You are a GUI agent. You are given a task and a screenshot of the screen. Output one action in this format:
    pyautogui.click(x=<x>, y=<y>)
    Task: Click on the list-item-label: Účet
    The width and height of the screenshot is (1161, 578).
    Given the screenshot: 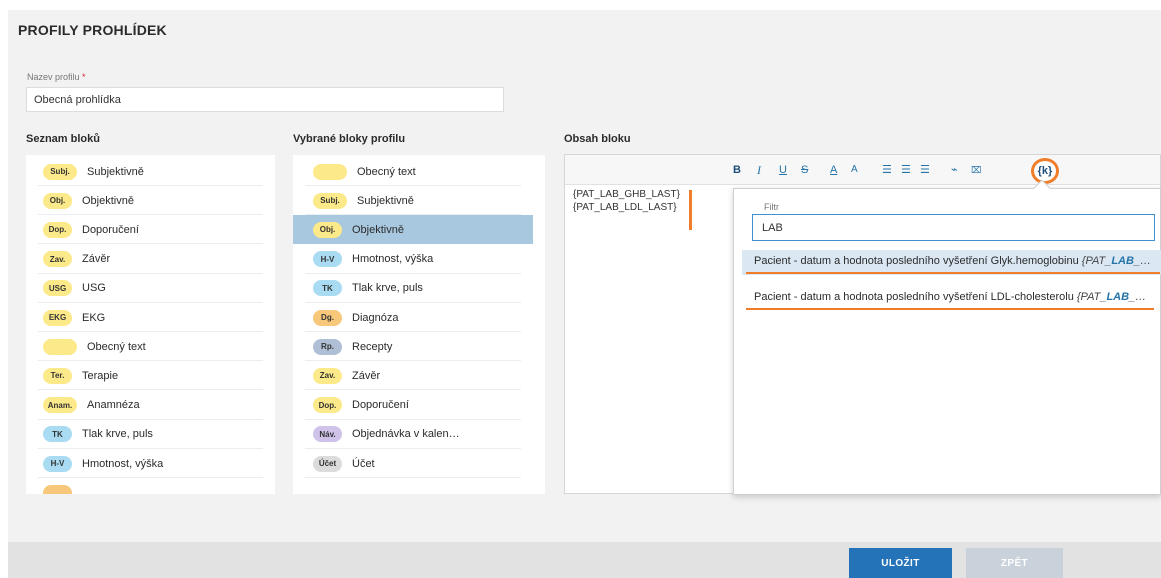 What is the action you would take?
    pyautogui.click(x=363, y=463)
    